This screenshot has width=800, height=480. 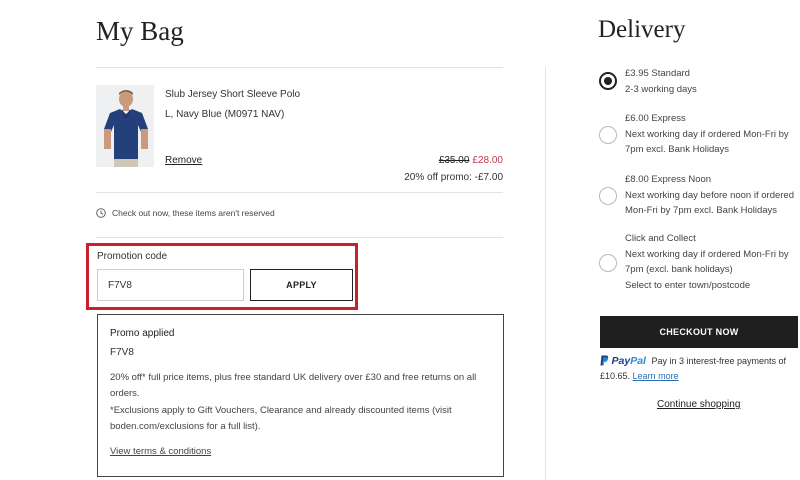 What do you see at coordinates (545, 273) in the screenshot?
I see `column-divider` at bounding box center [545, 273].